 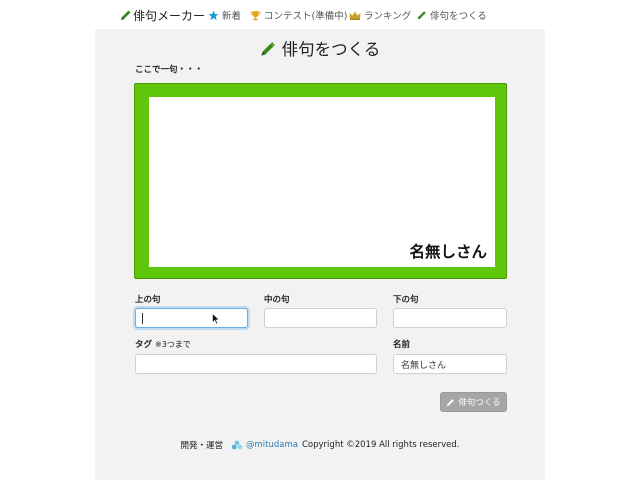 I want to click on preview-author: 名無しさん, so click(x=448, y=252).